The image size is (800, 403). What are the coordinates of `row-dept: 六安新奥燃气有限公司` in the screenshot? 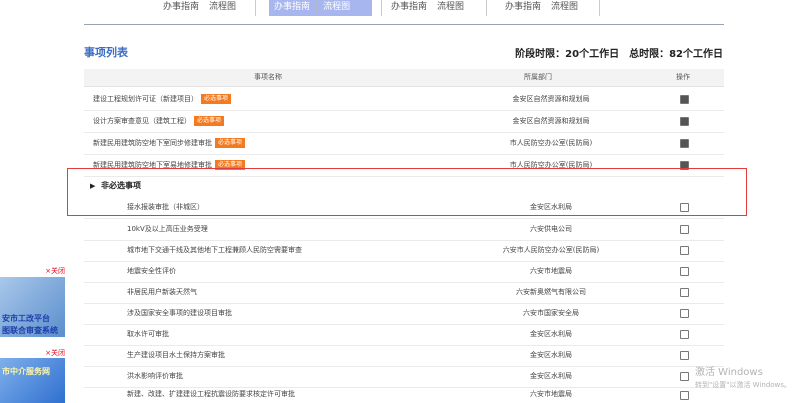 It's located at (551, 292).